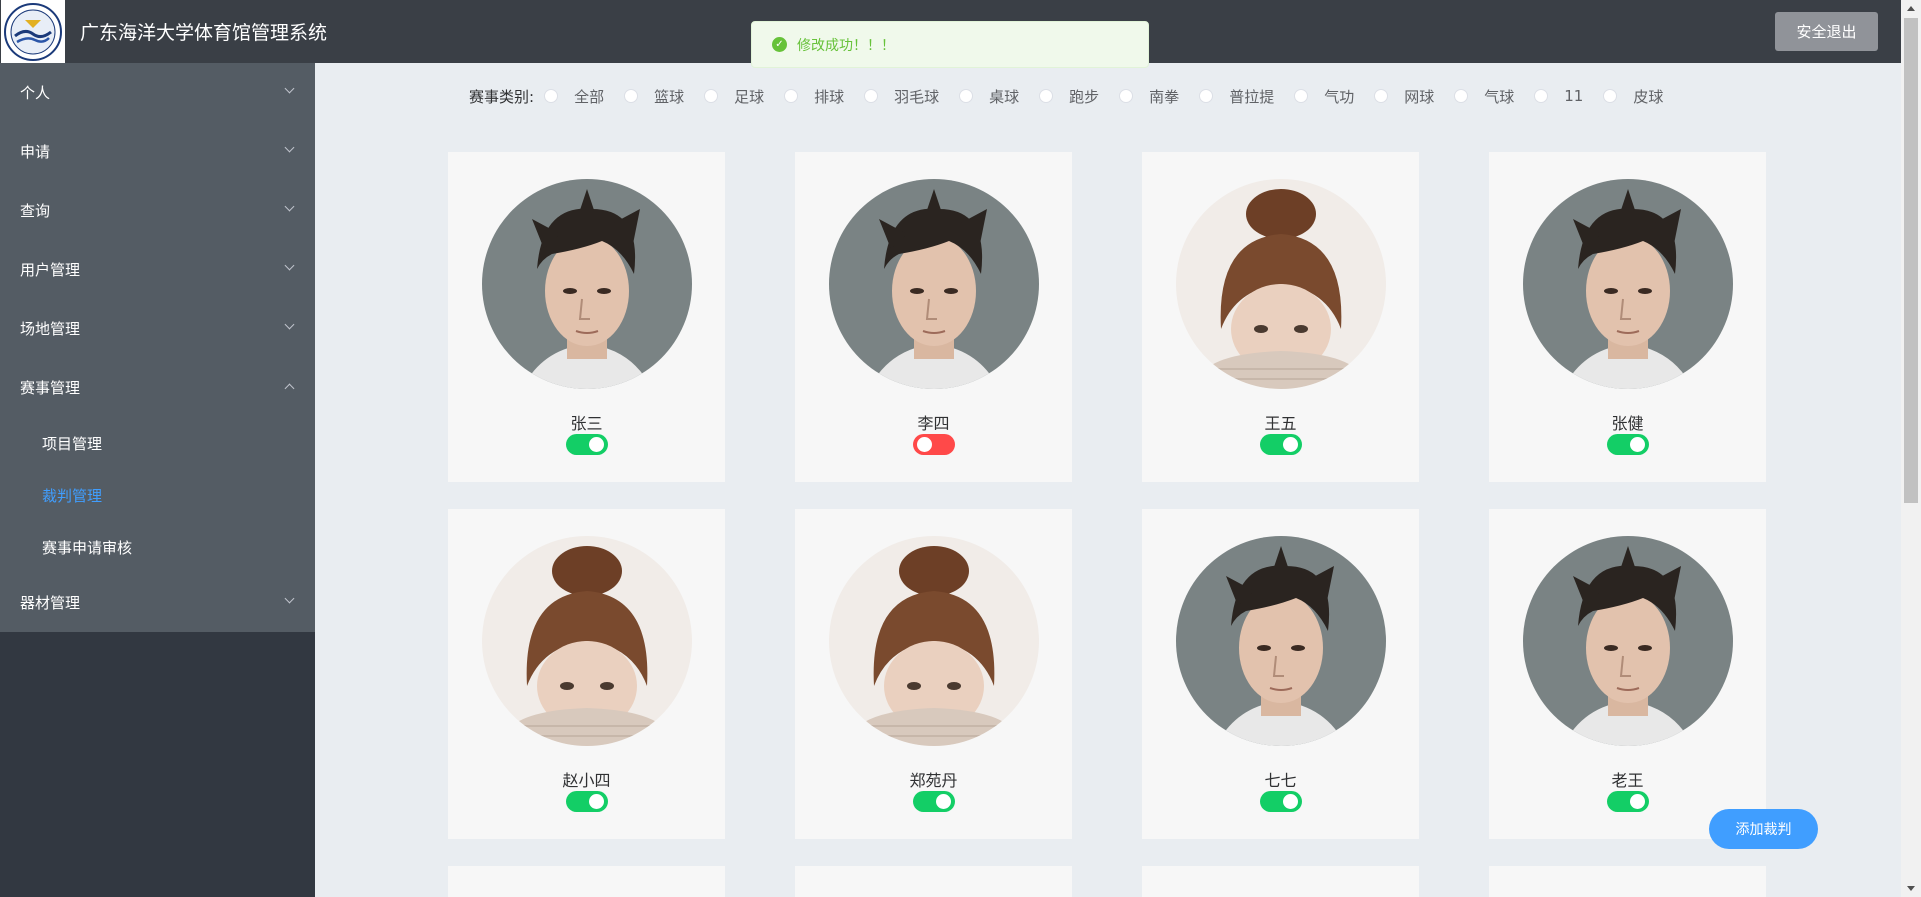 This screenshot has width=1921, height=897. Describe the element at coordinates (586, 423) in the screenshot. I see `referee-name: 张三` at that location.